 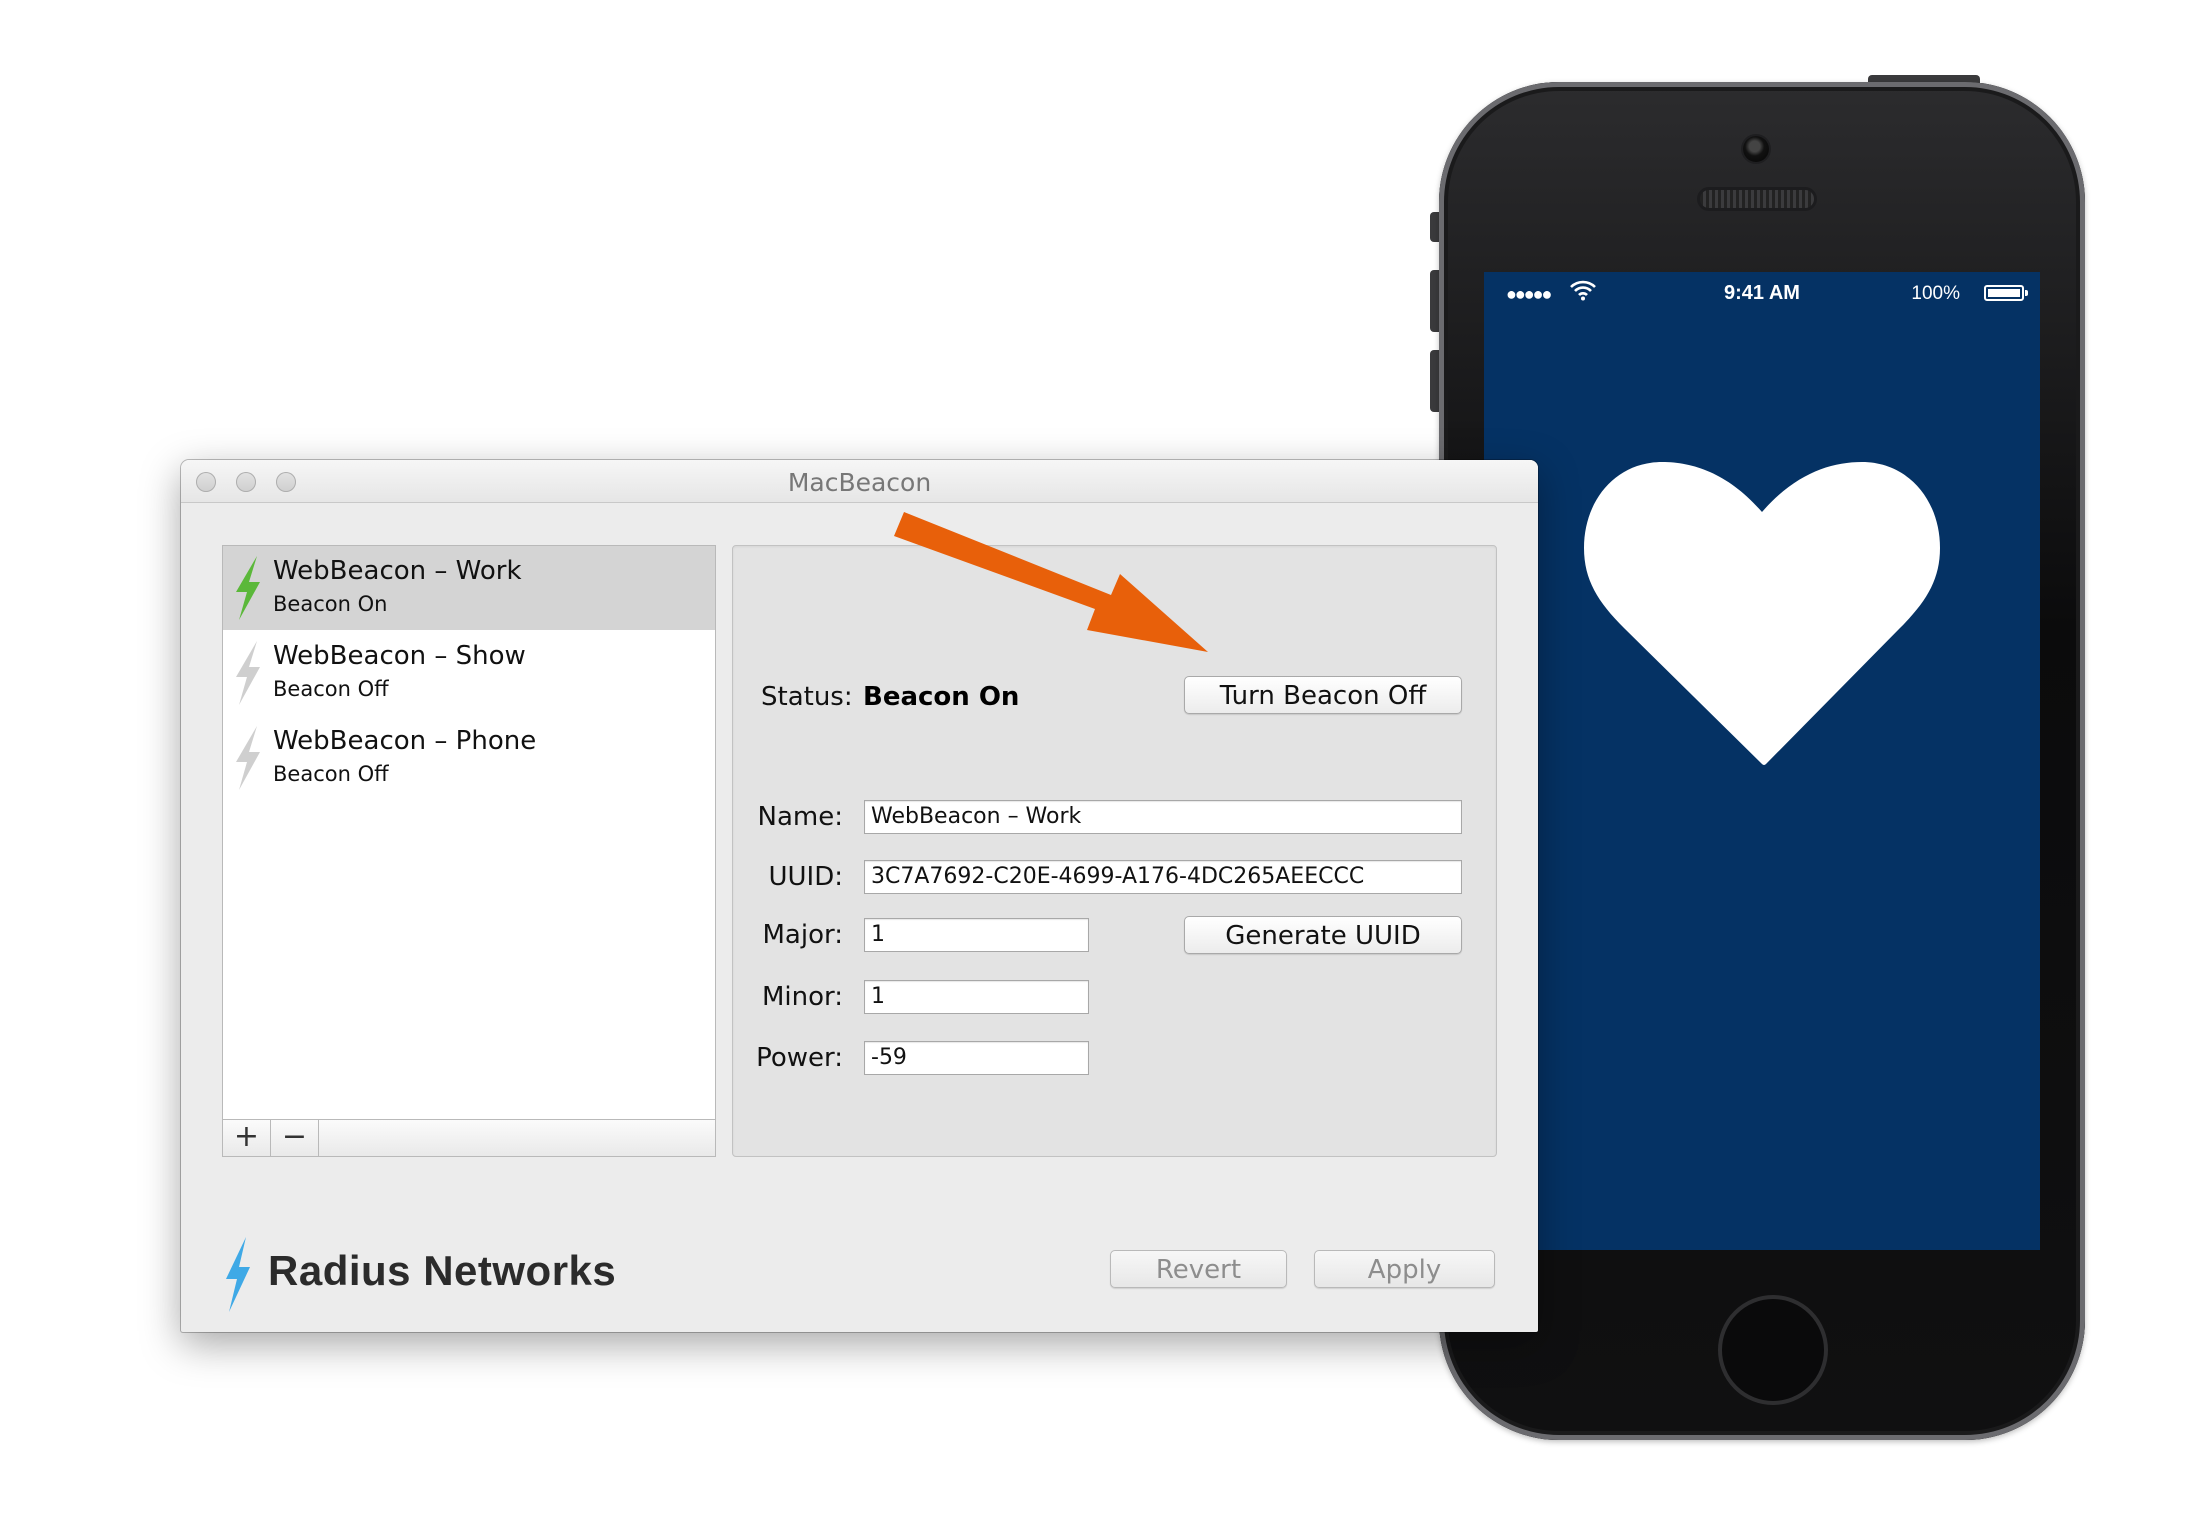 I want to click on battery-icon, so click(x=2006, y=293).